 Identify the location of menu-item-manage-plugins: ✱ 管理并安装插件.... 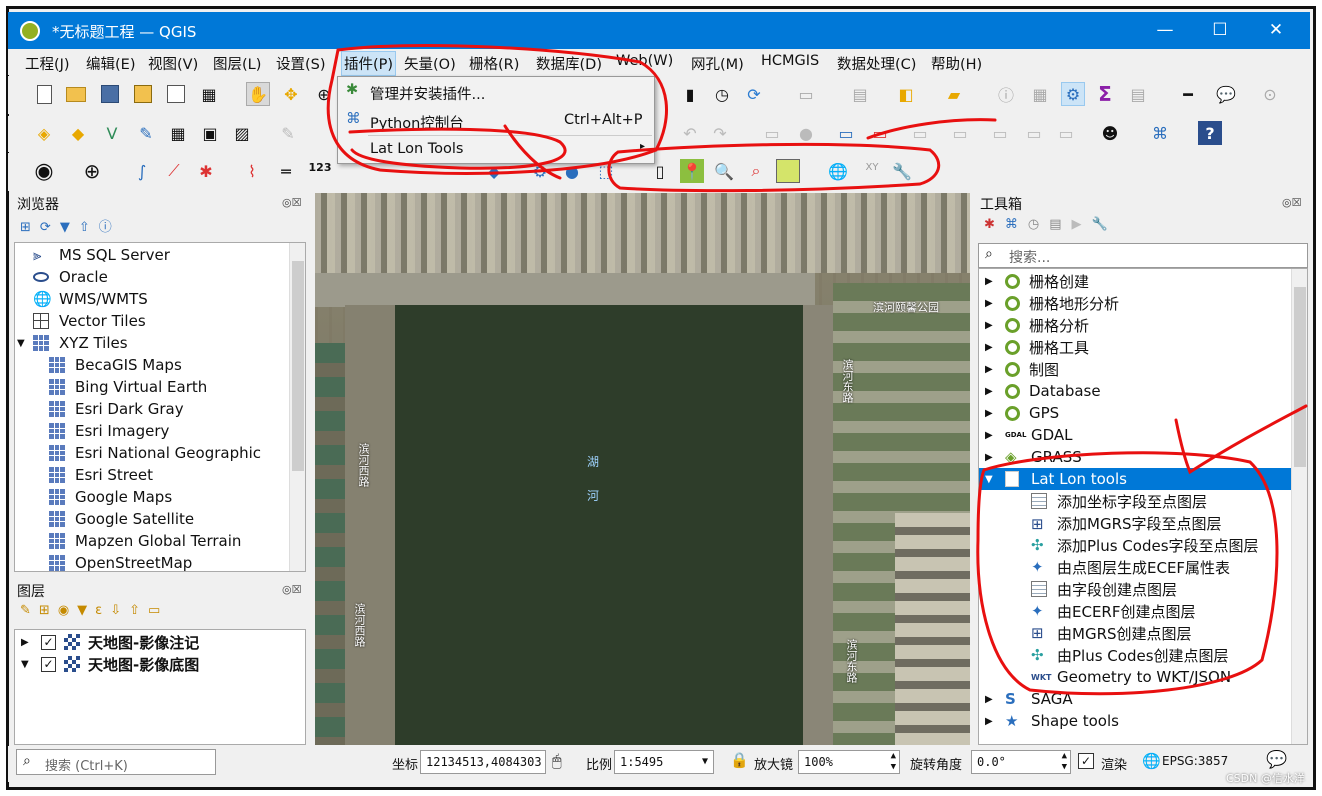
(496, 92).